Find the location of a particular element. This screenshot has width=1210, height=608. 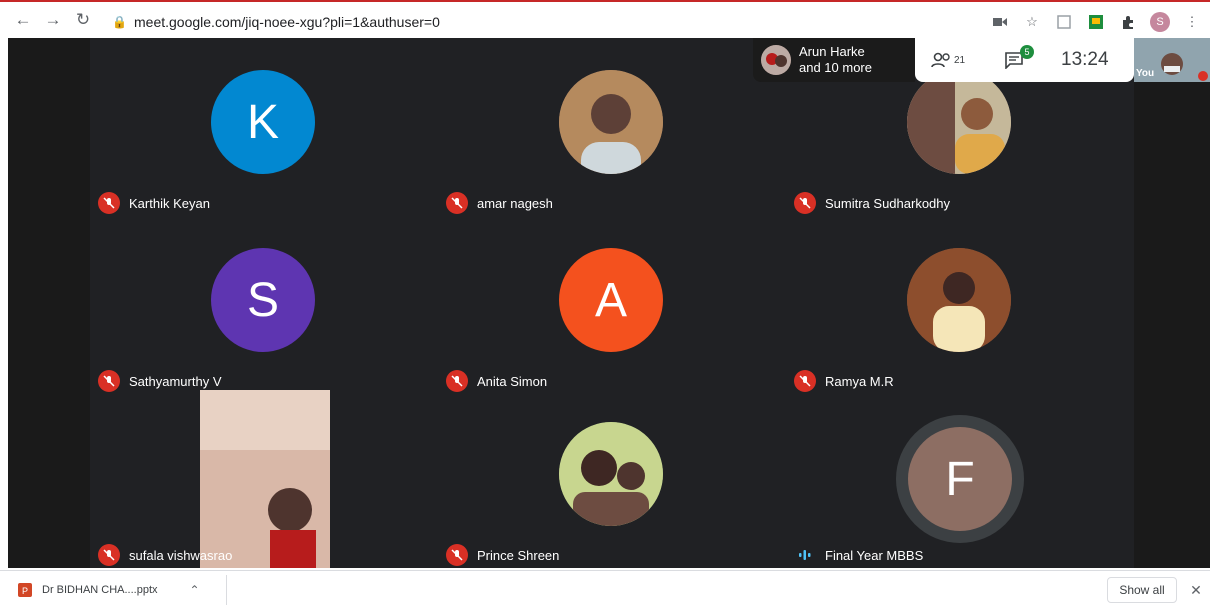

people-icon is located at coordinates (940, 60).